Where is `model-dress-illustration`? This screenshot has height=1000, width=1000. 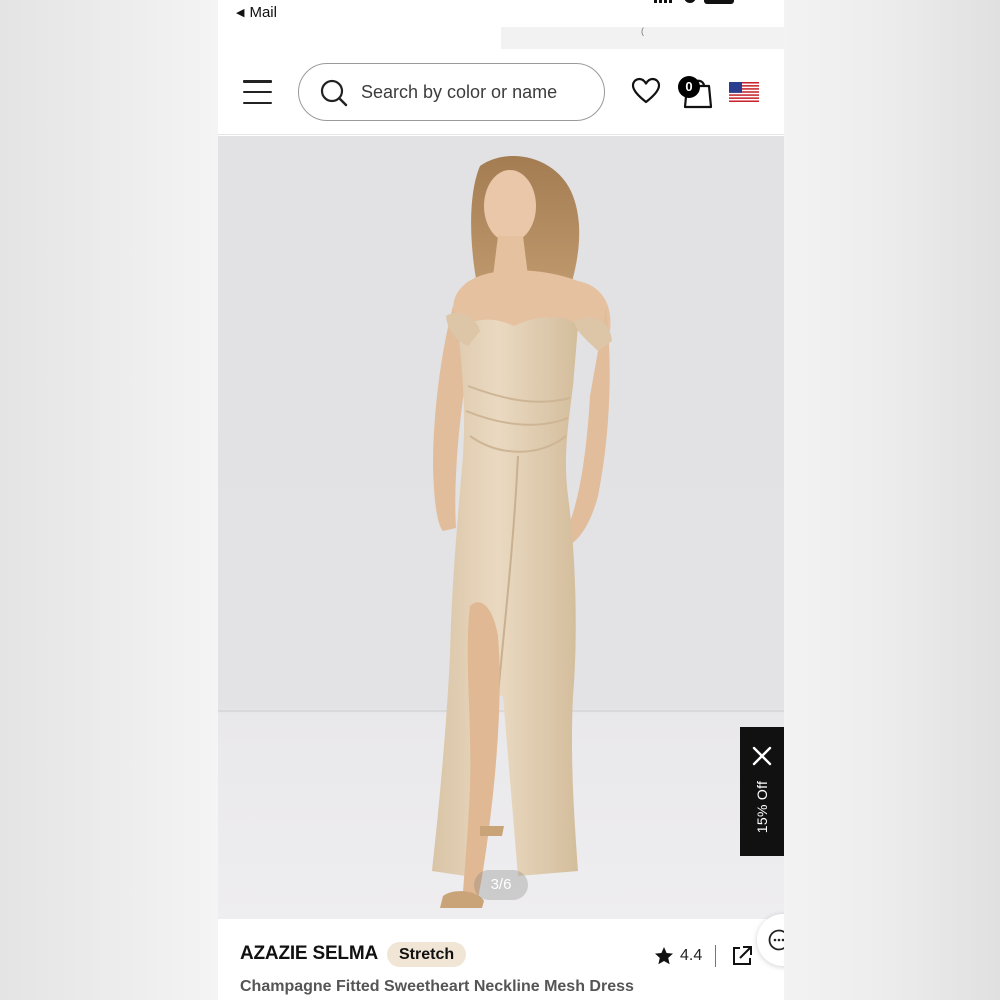 model-dress-illustration is located at coordinates (522, 532).